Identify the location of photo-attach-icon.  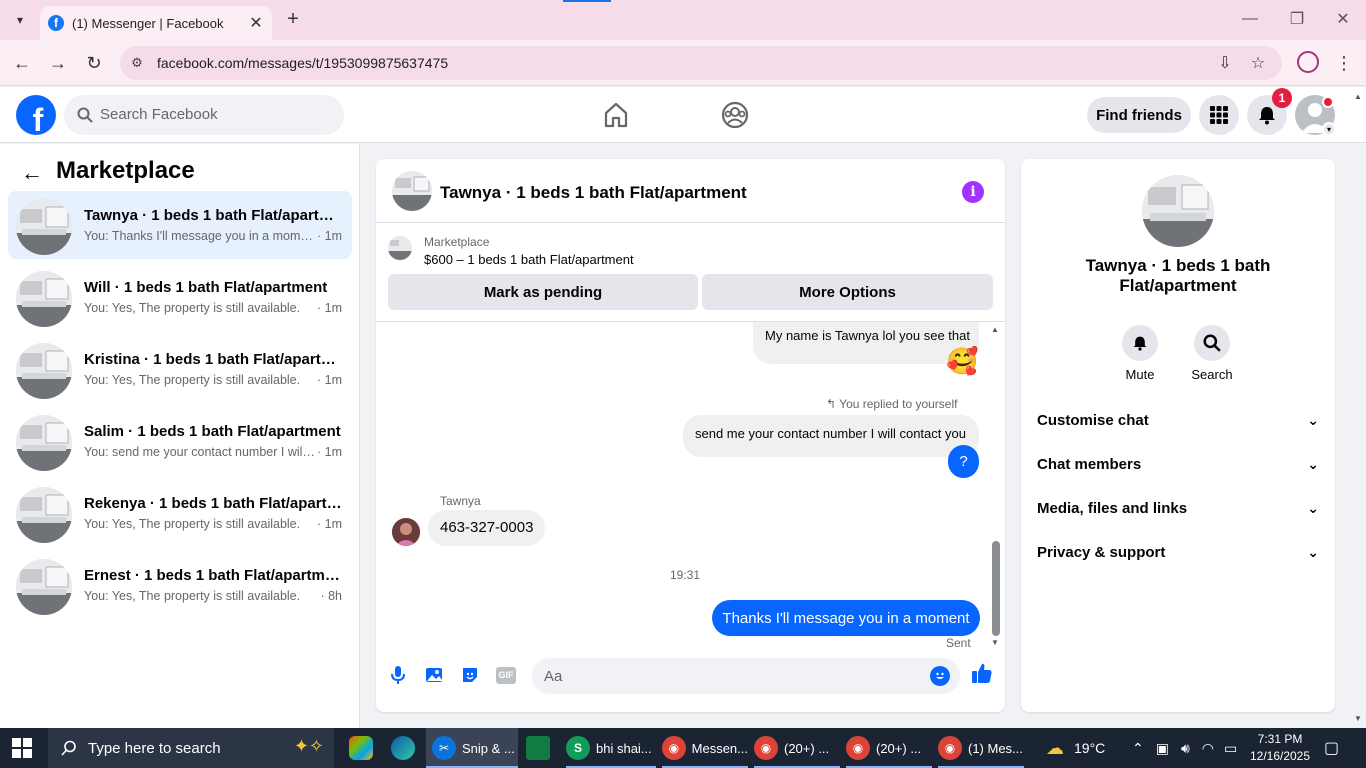
(434, 675).